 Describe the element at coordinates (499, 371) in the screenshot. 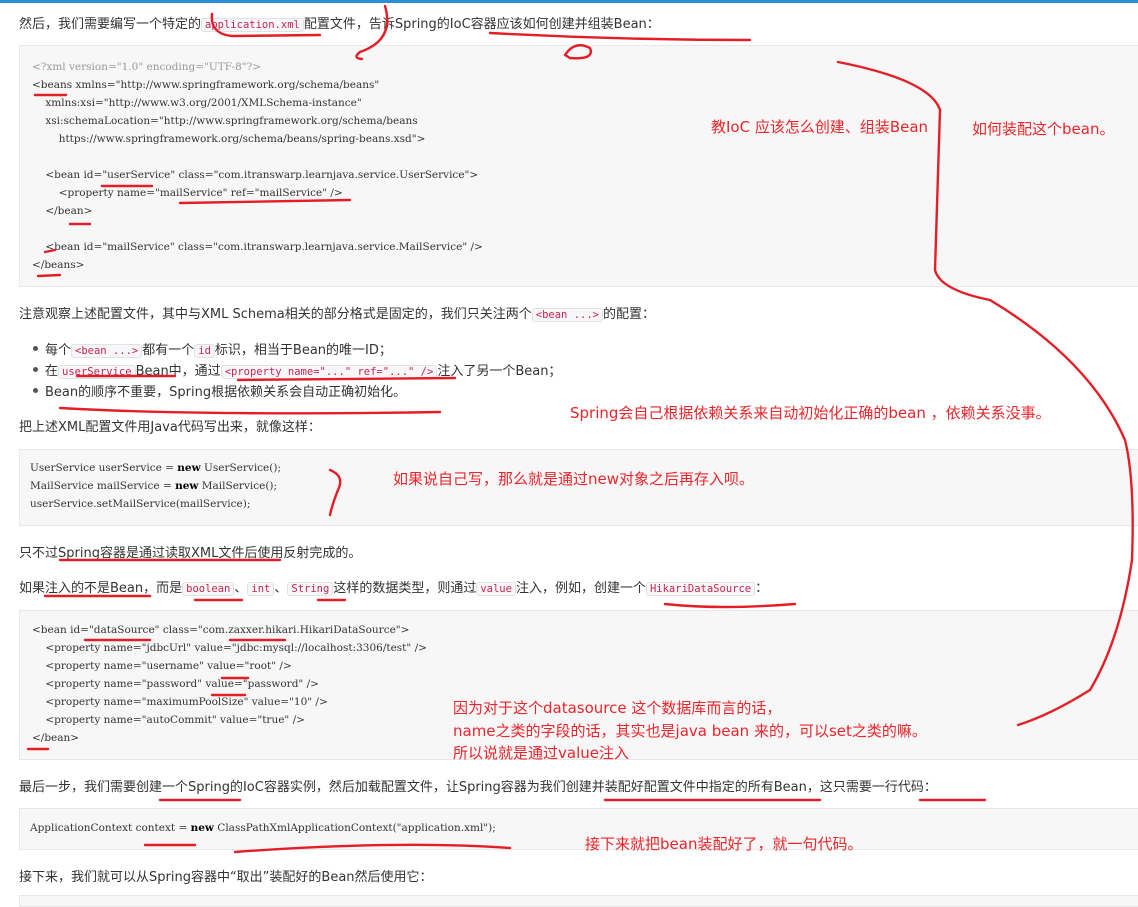

I see `bullet-text: 注入了另一个Bean；` at that location.